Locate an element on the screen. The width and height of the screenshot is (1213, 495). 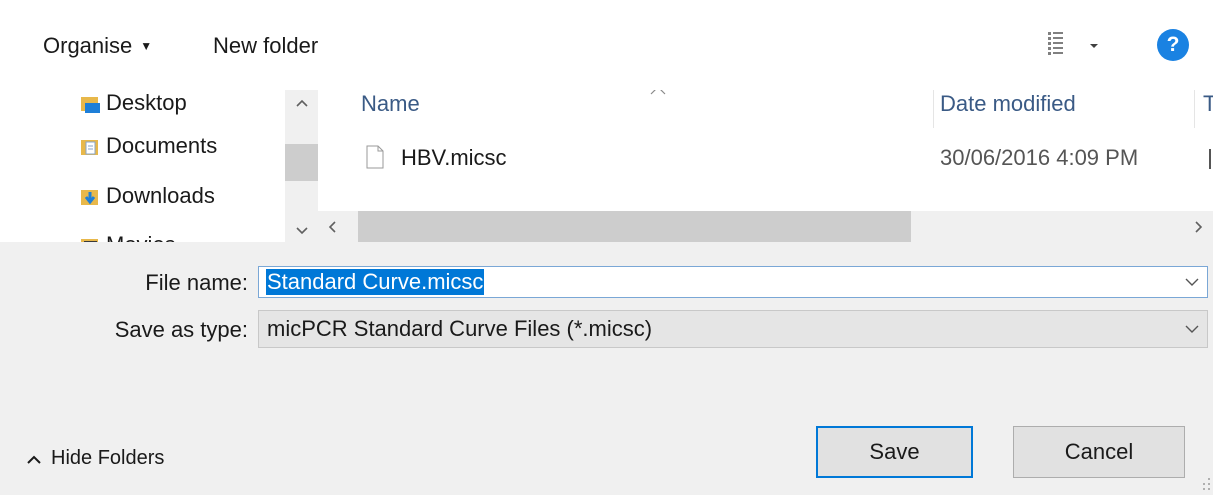
file-name-label: File name: is located at coordinates (196, 282).